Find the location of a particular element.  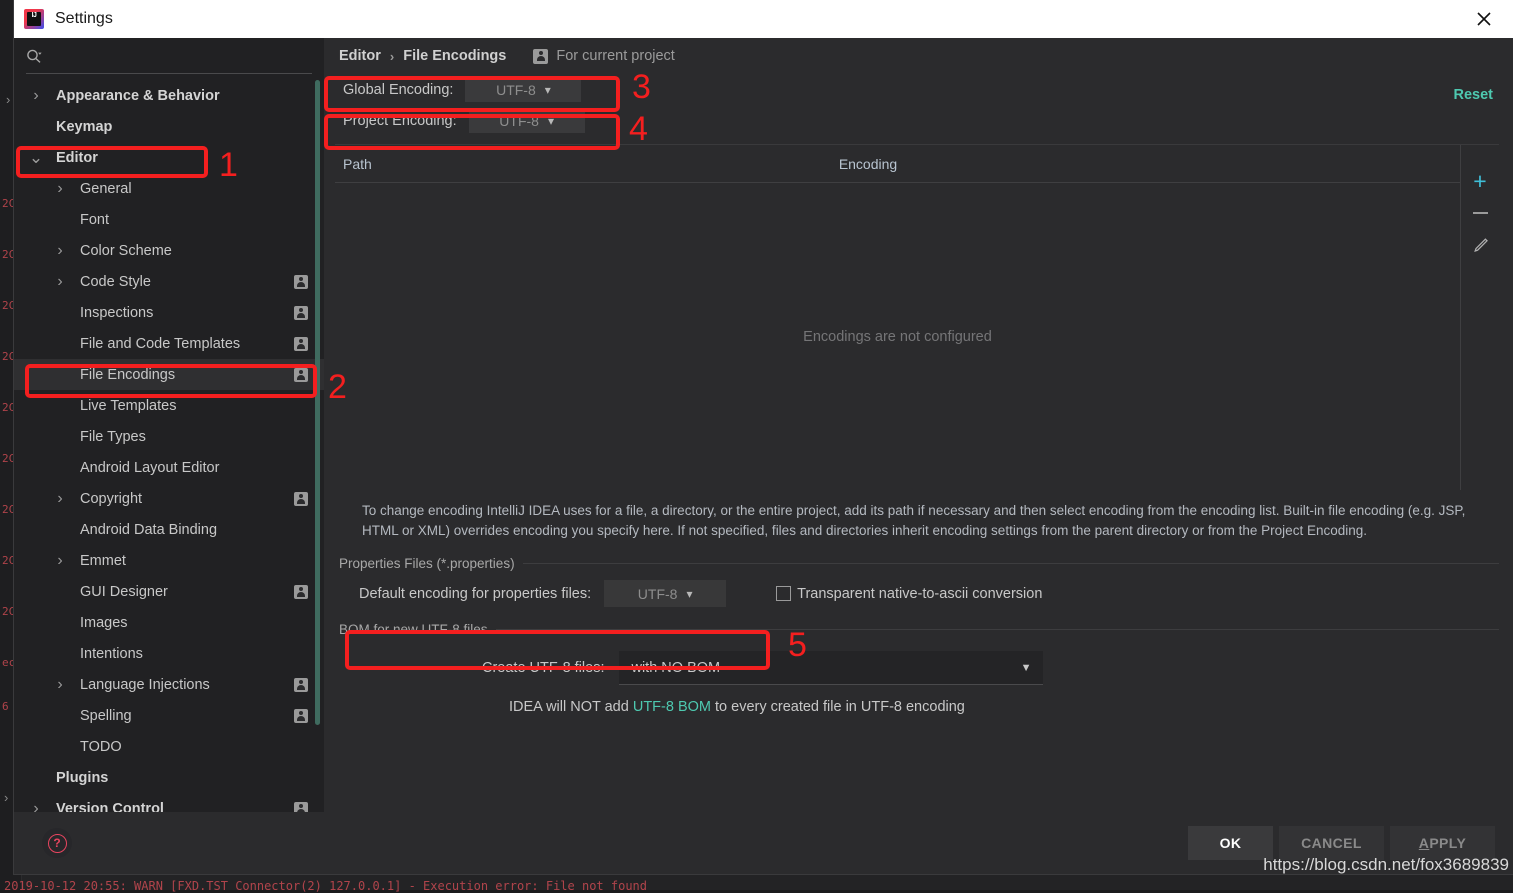

bom-group-header: BOM for new UTF-8 files is located at coordinates (917, 629).